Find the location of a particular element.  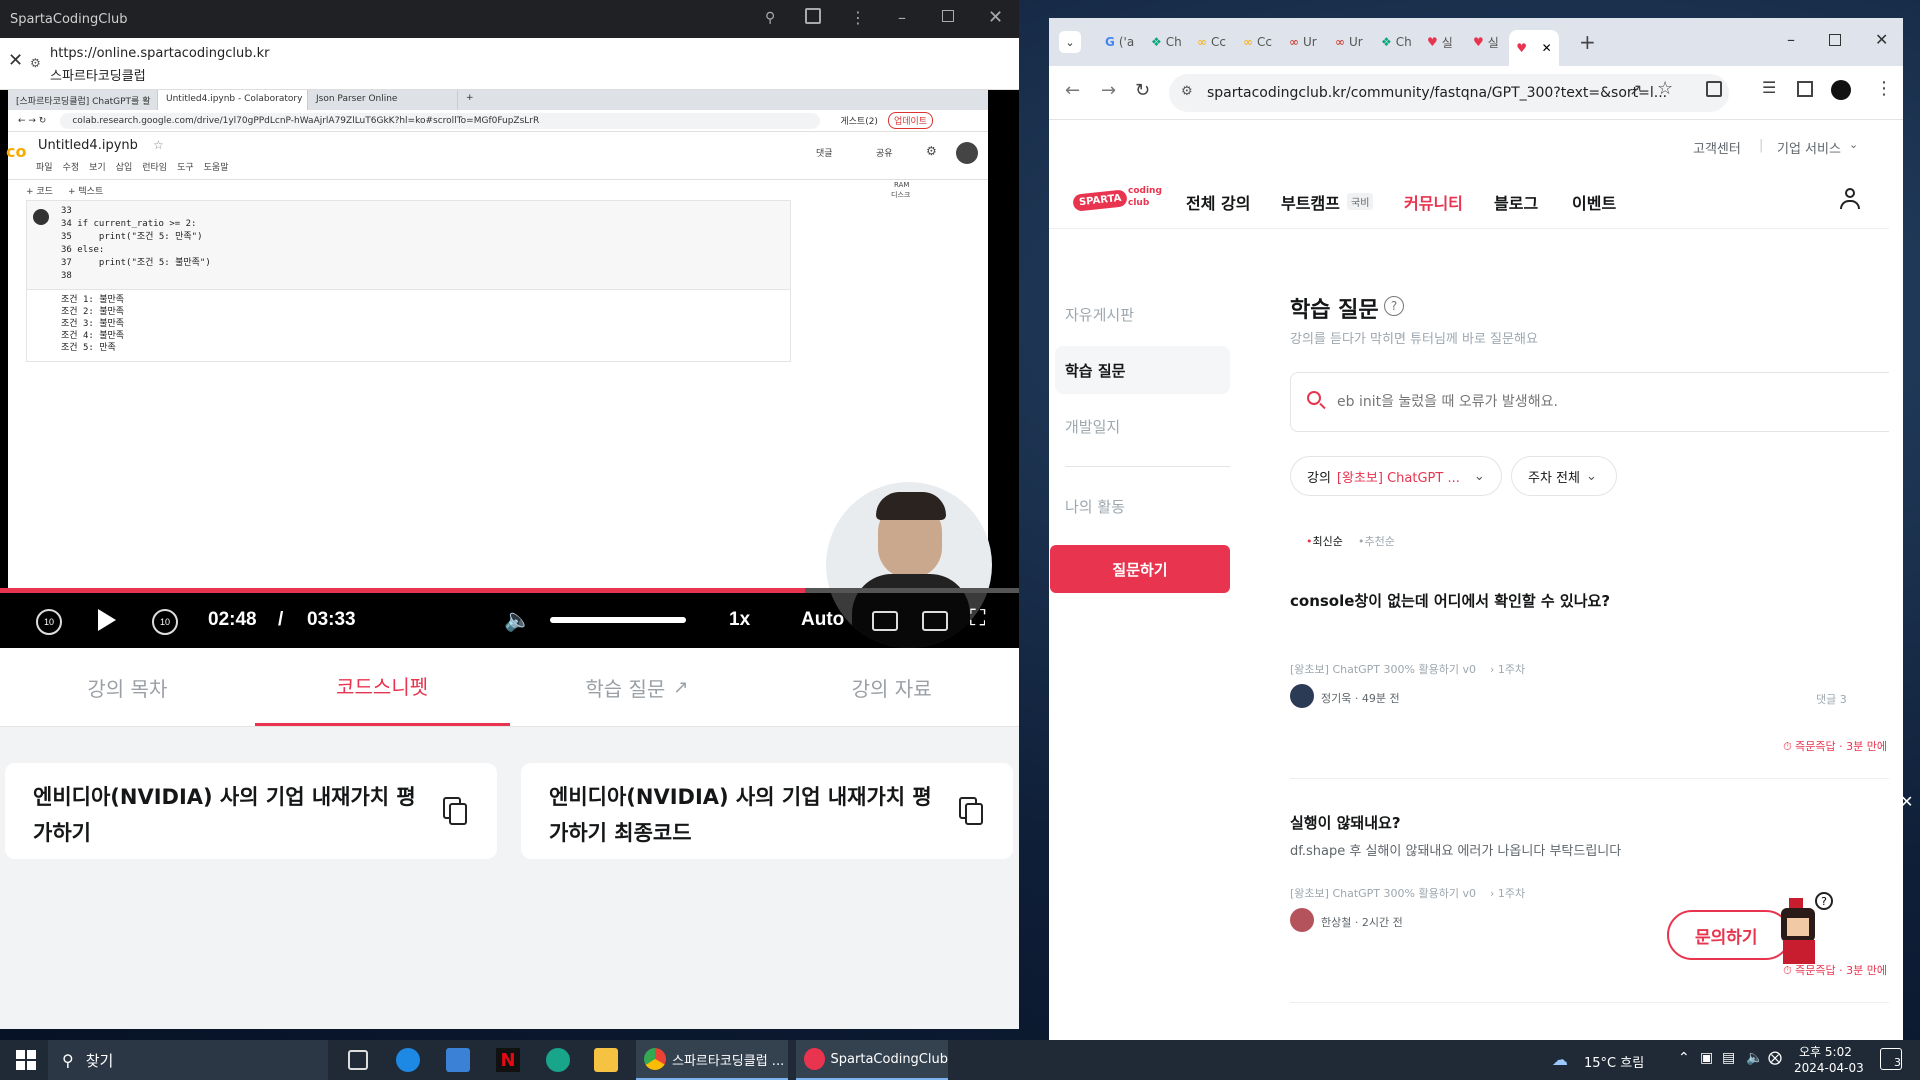

search-box is located at coordinates (1589, 402).